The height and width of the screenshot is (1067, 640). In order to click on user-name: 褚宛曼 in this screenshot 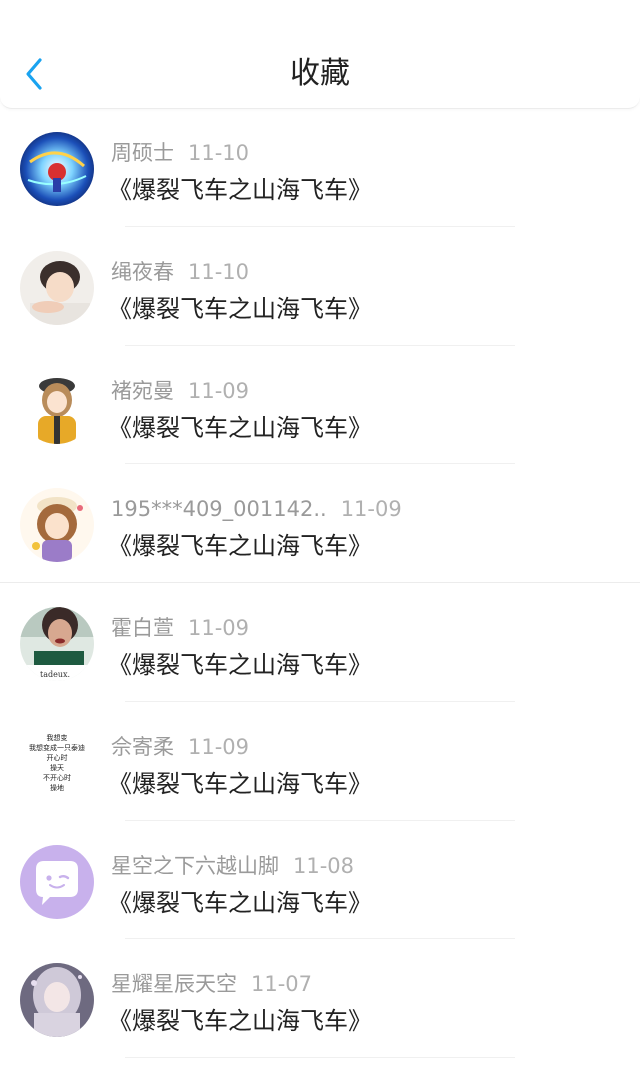, I will do `click(142, 390)`.